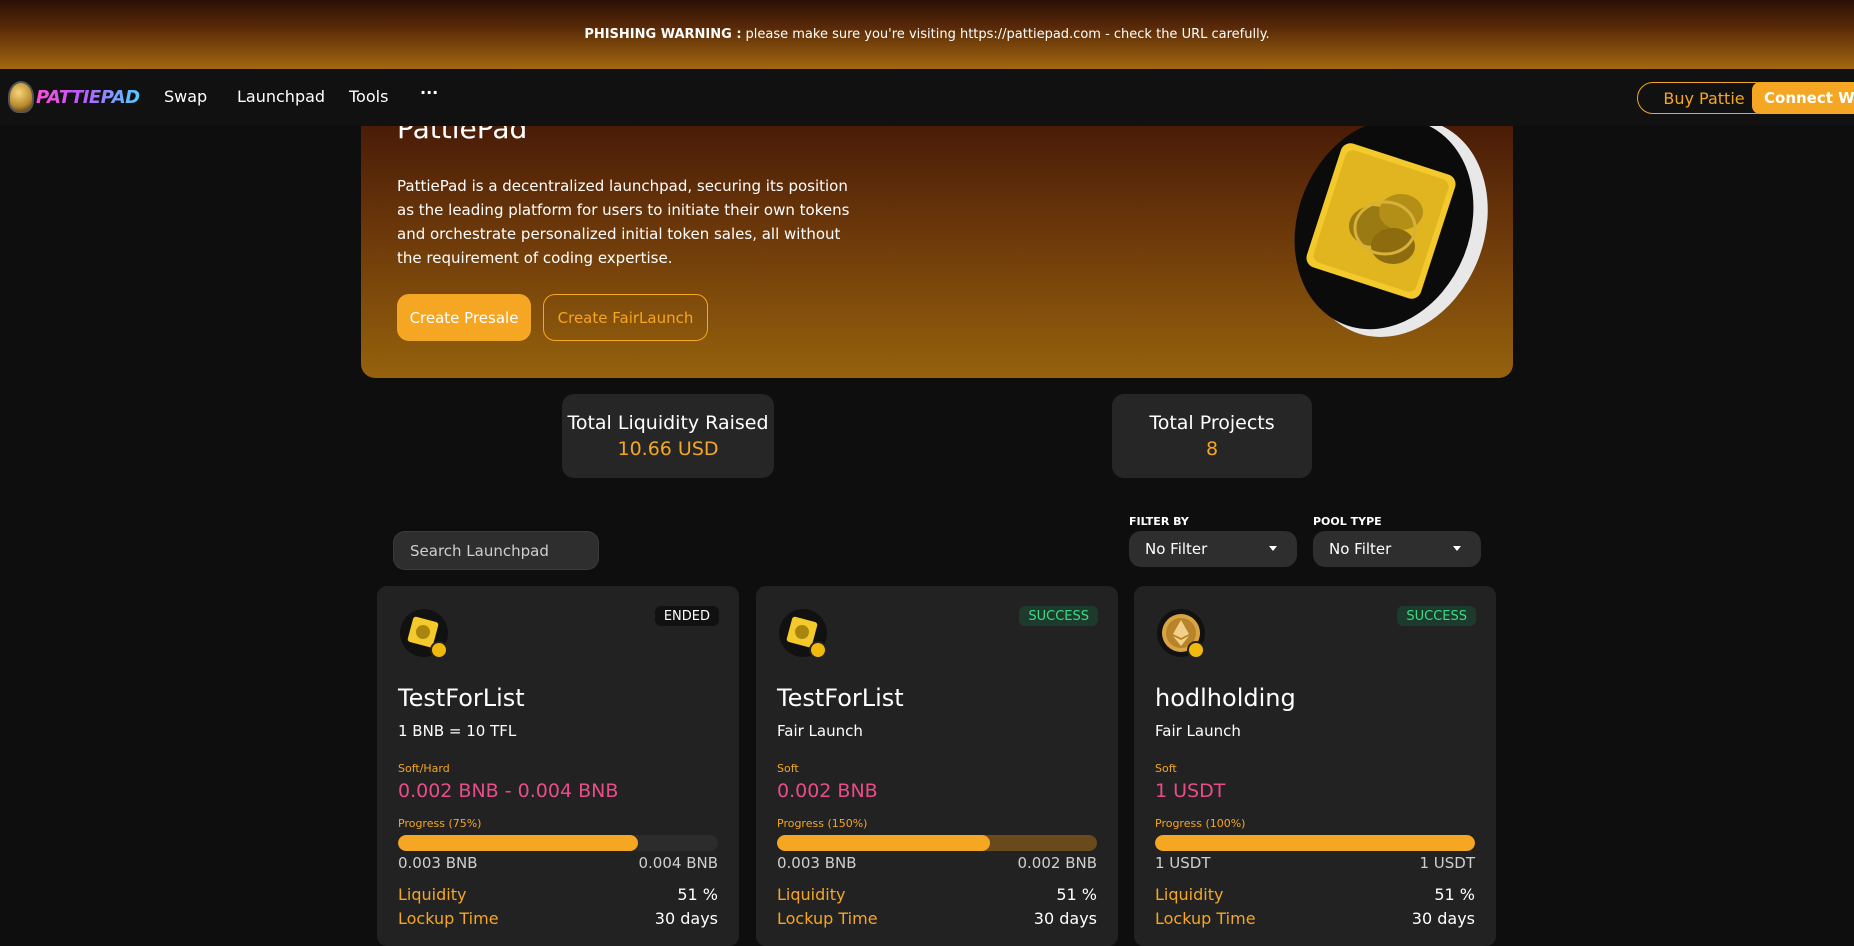 Image resolution: width=1854 pixels, height=946 pixels. Describe the element at coordinates (1704, 98) in the screenshot. I see `buy-pattie-button: Buy Pattie` at that location.